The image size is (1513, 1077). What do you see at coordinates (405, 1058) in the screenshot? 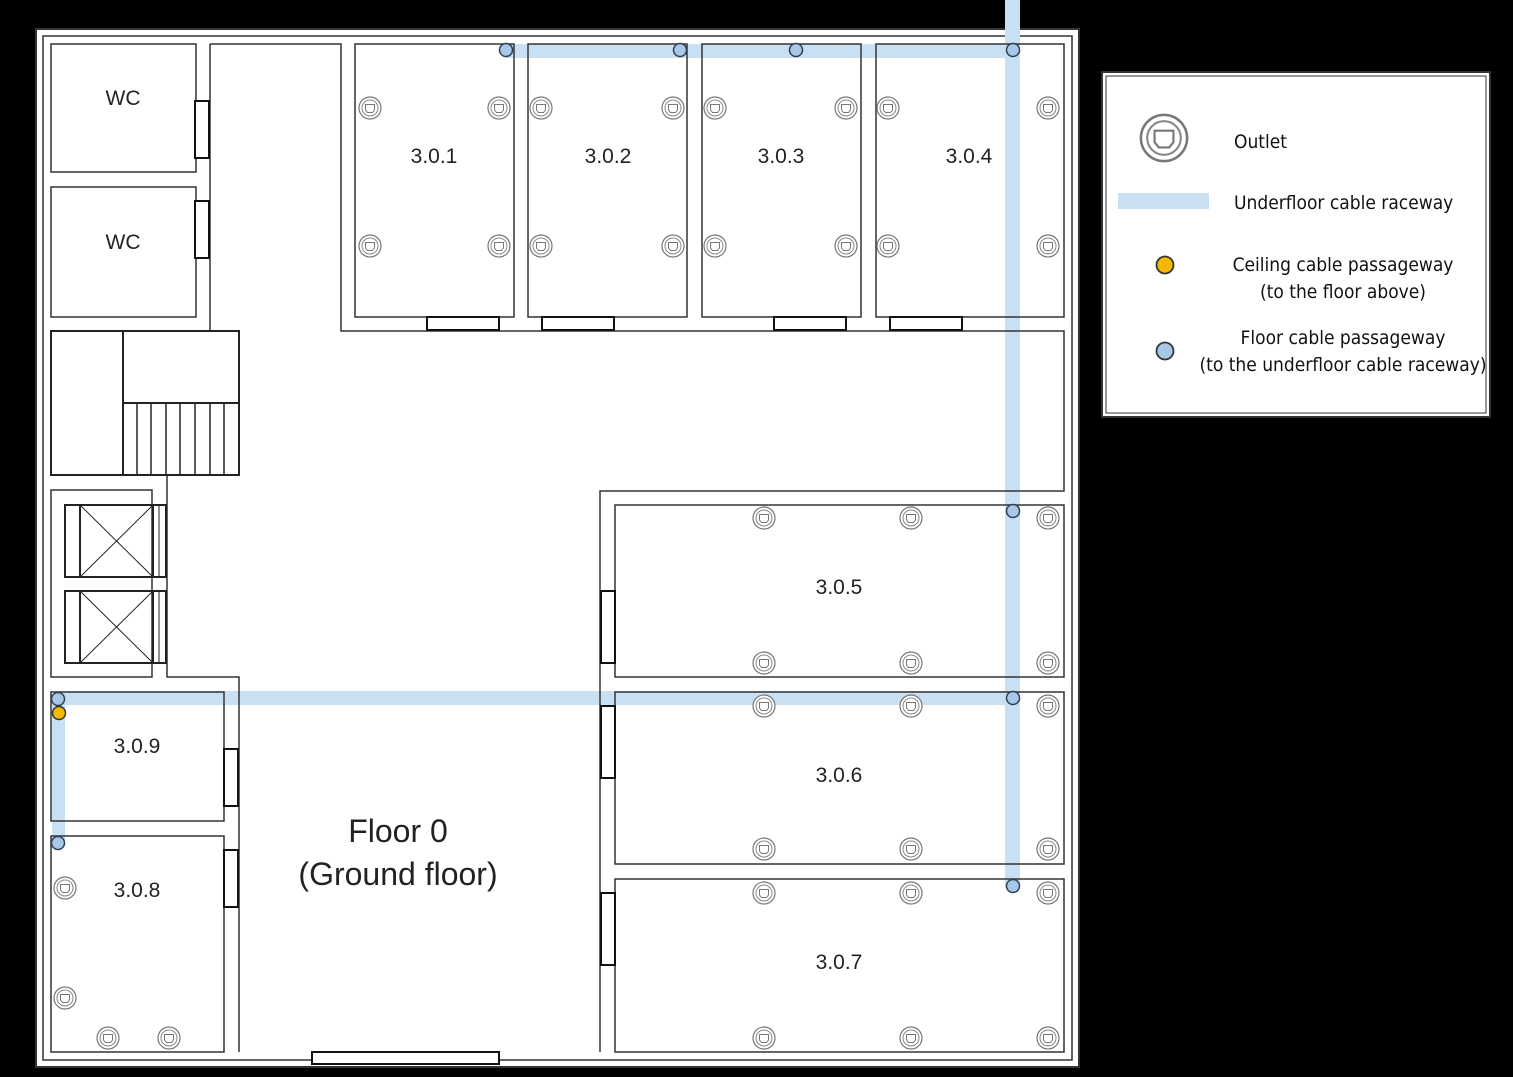
I see `door-main-entrance` at bounding box center [405, 1058].